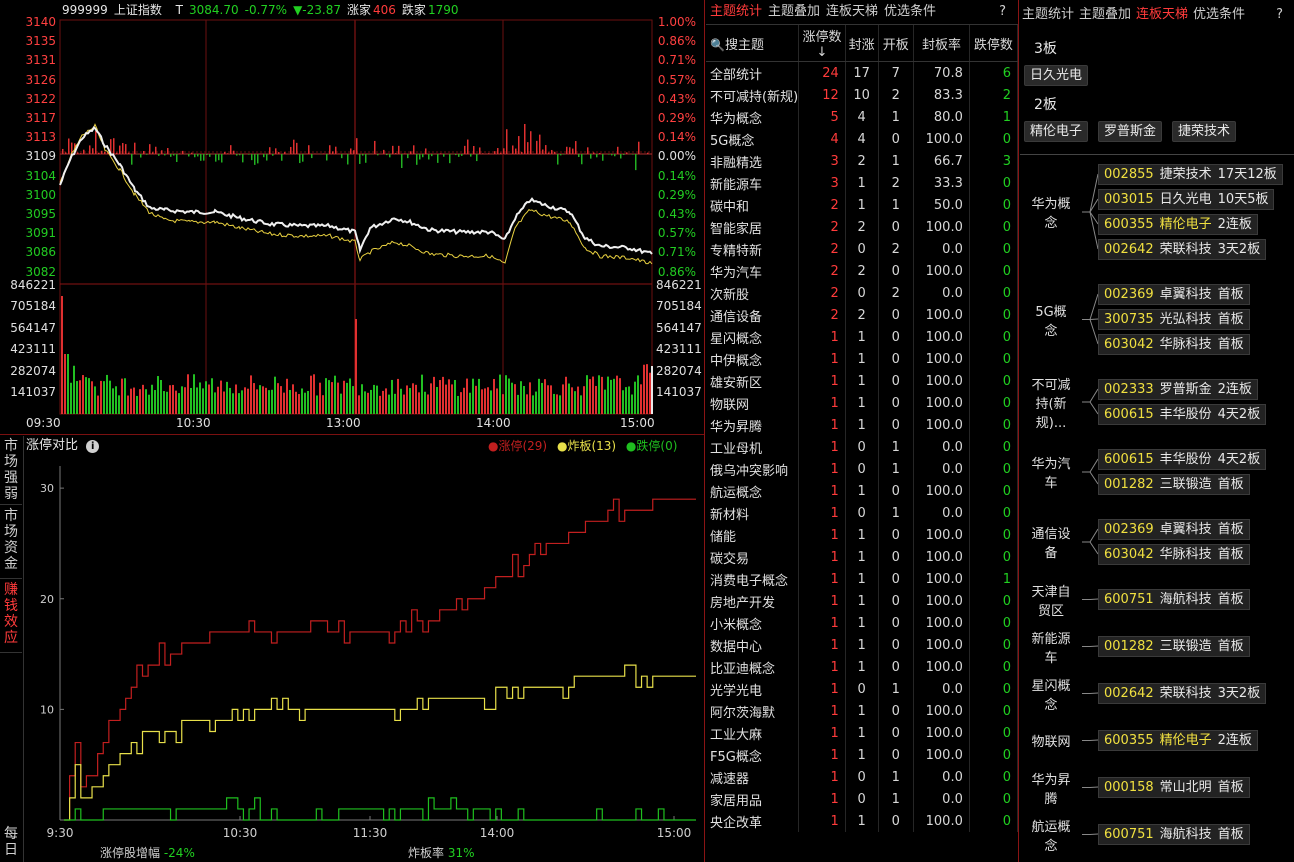  I want to click on table-row: 工业母机 1 0 1 0.0 0, so click(862, 447).